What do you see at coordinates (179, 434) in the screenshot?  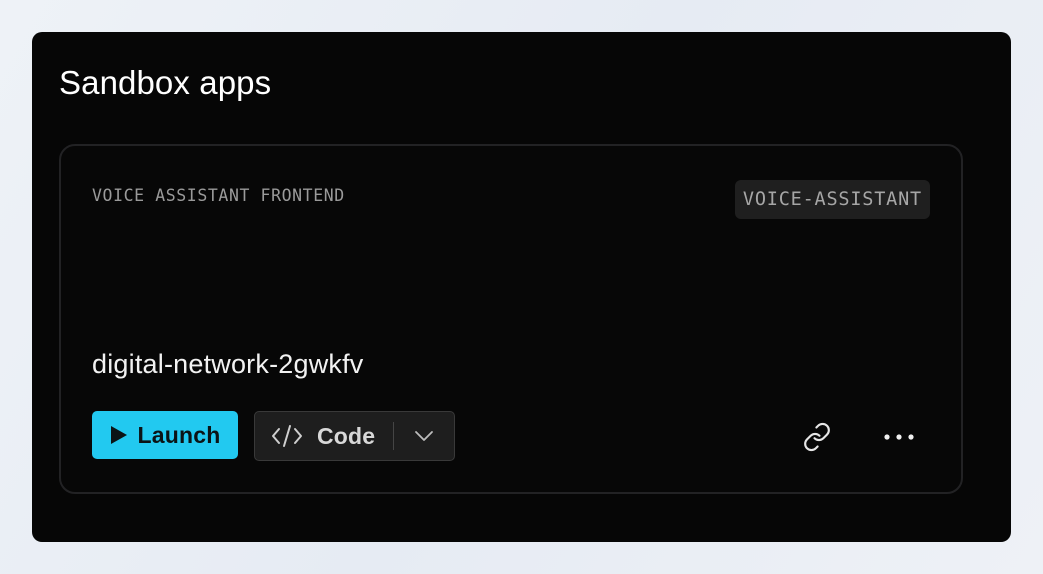 I see `launch-label: Launch` at bounding box center [179, 434].